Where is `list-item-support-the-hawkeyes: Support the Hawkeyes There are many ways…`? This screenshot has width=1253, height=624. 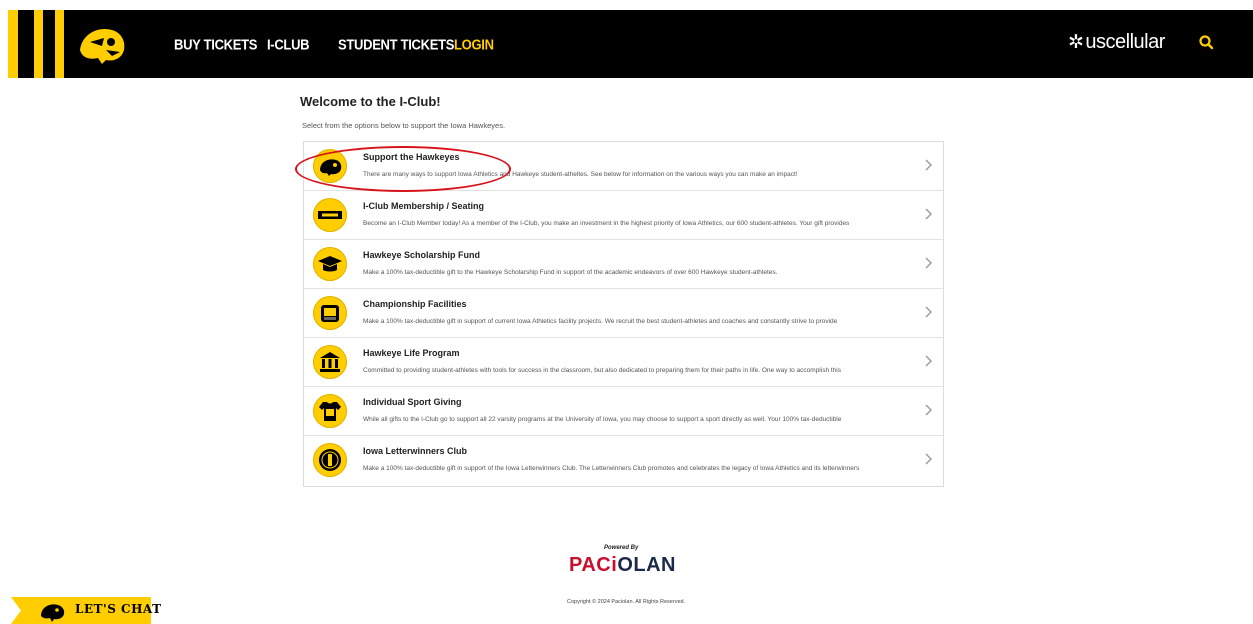
list-item-support-the-hawkeyes: Support the Hawkeyes There are many ways… is located at coordinates (623, 166).